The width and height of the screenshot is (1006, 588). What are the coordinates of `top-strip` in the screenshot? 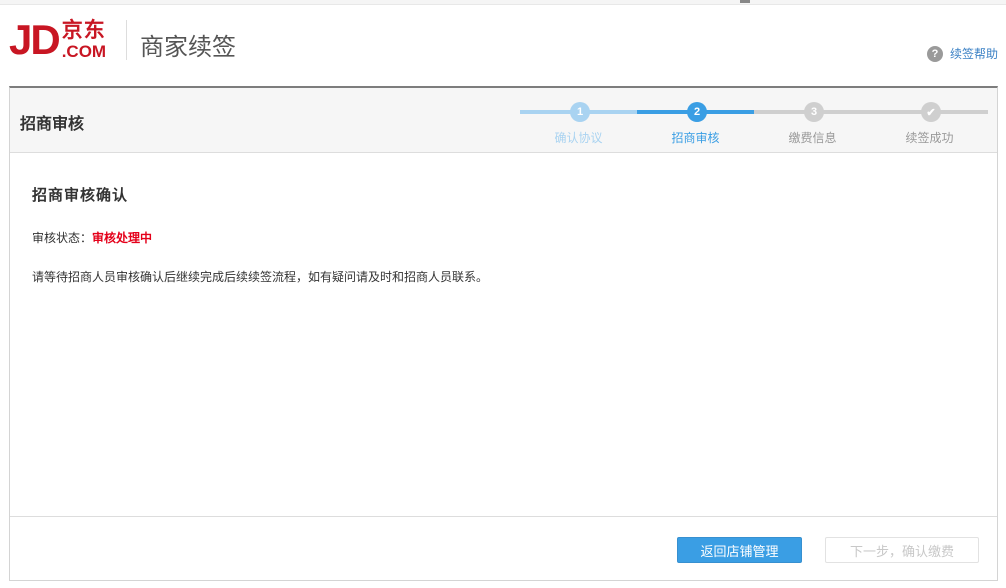 It's located at (503, 2).